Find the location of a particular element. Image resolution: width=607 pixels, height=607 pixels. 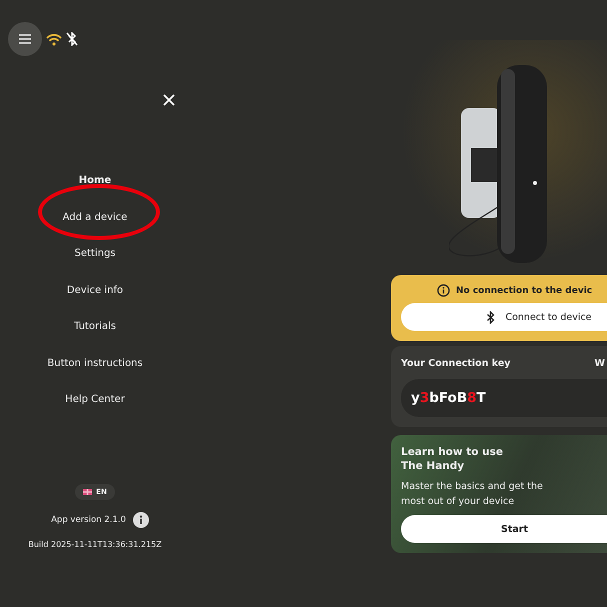

menu-button is located at coordinates (25, 39).